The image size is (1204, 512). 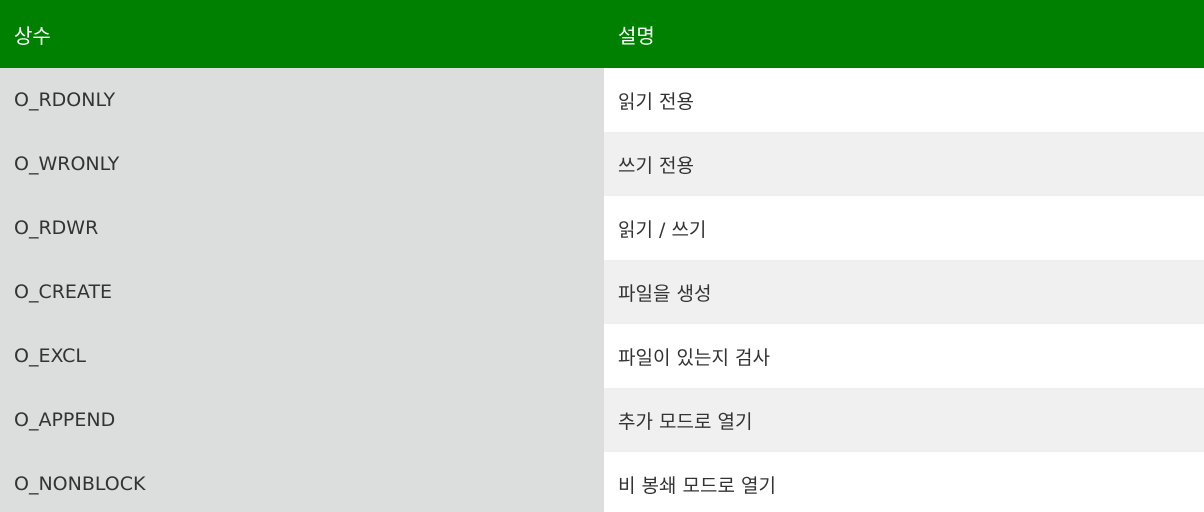 What do you see at coordinates (904, 292) in the screenshot?
I see `description-cell: 파일을 생성` at bounding box center [904, 292].